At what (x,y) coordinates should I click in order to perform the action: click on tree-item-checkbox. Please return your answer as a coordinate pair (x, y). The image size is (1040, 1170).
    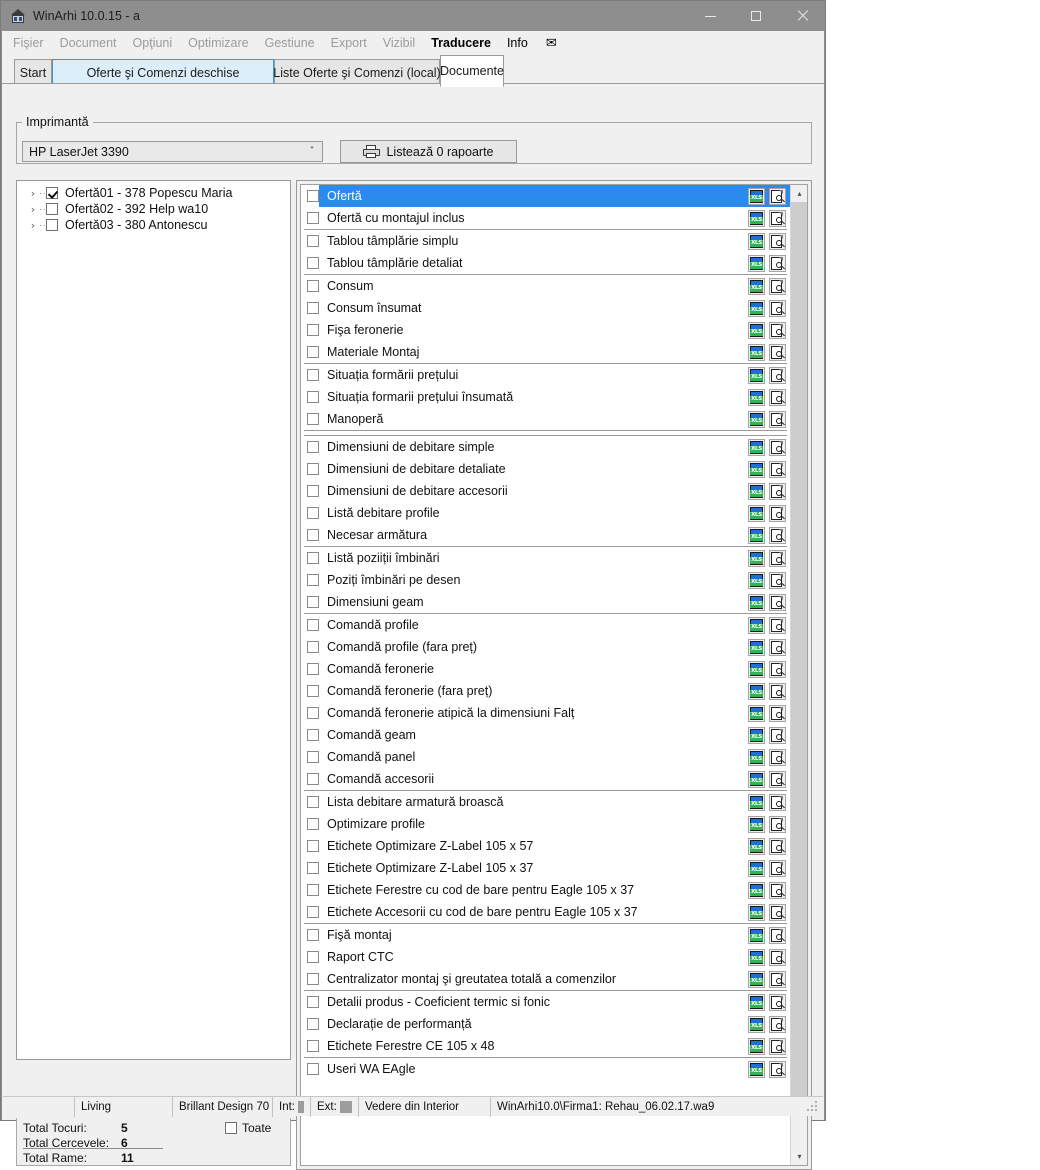
    Looking at the image, I should click on (52, 225).